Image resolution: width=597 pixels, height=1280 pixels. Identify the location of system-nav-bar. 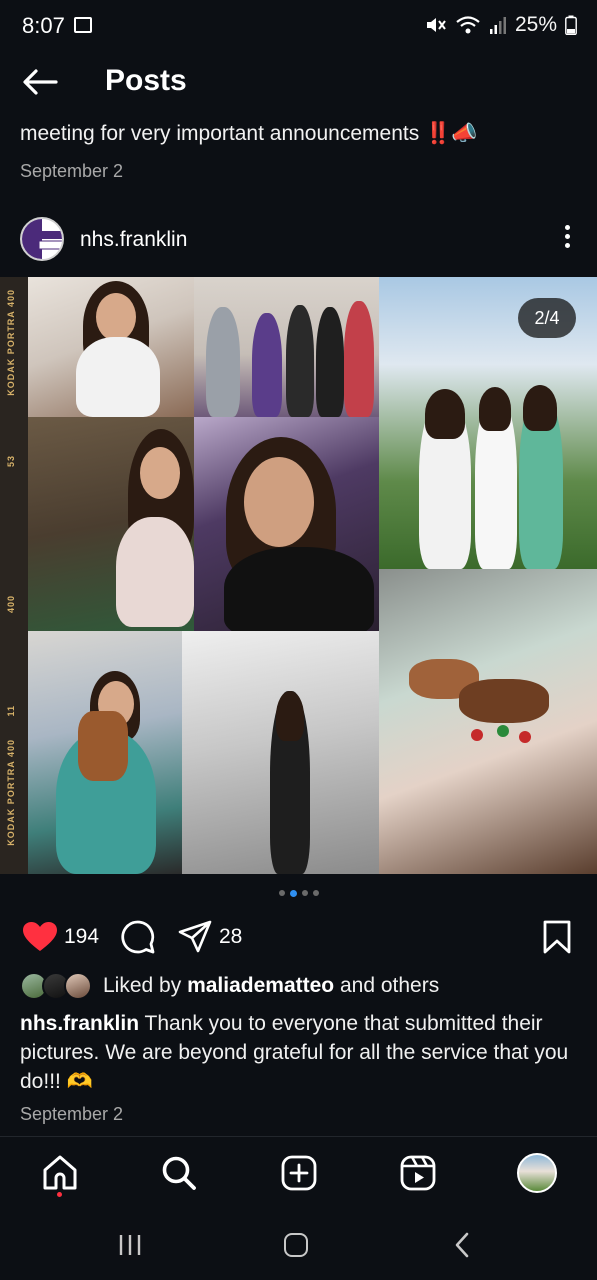
(298, 1247).